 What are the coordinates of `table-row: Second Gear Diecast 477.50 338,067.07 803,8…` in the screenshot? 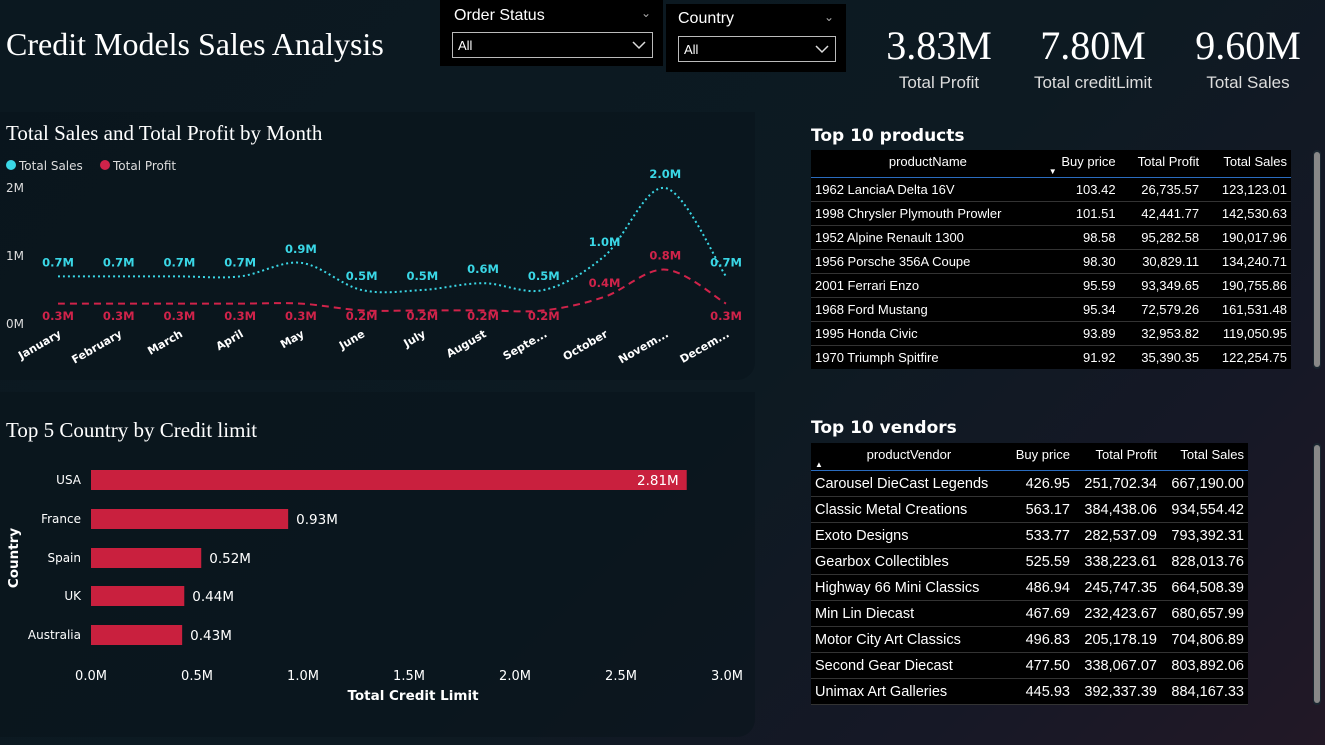 It's located at (1029, 665).